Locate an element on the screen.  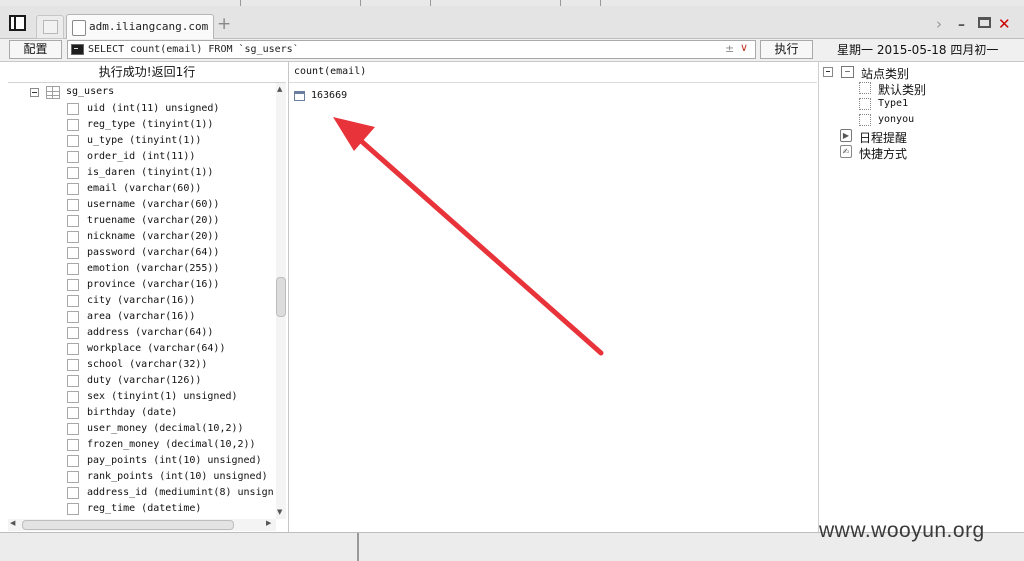
tab-active: adm.iliangcang.com is located at coordinates (140, 27).